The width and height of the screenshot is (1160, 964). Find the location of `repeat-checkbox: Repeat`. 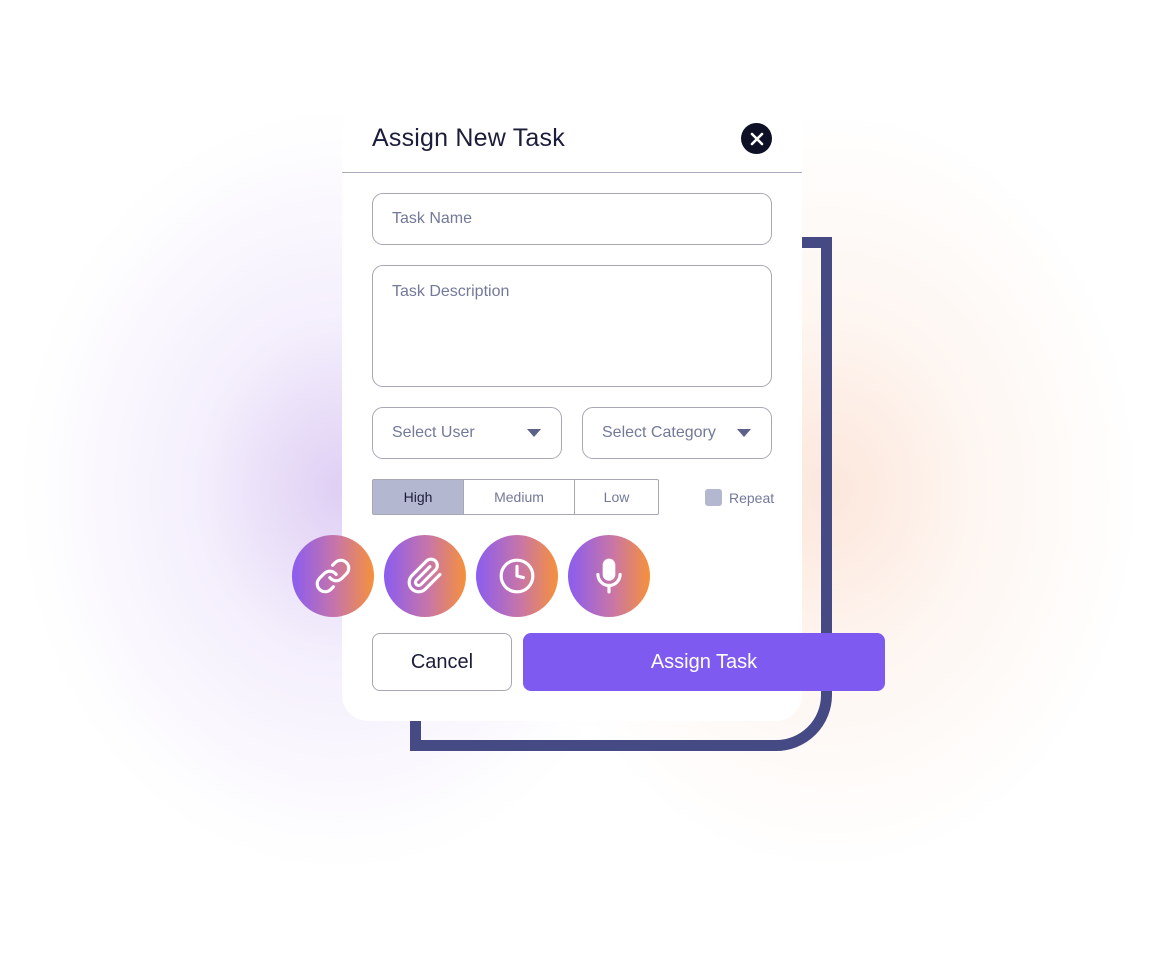

repeat-checkbox: Repeat is located at coordinates (739, 497).